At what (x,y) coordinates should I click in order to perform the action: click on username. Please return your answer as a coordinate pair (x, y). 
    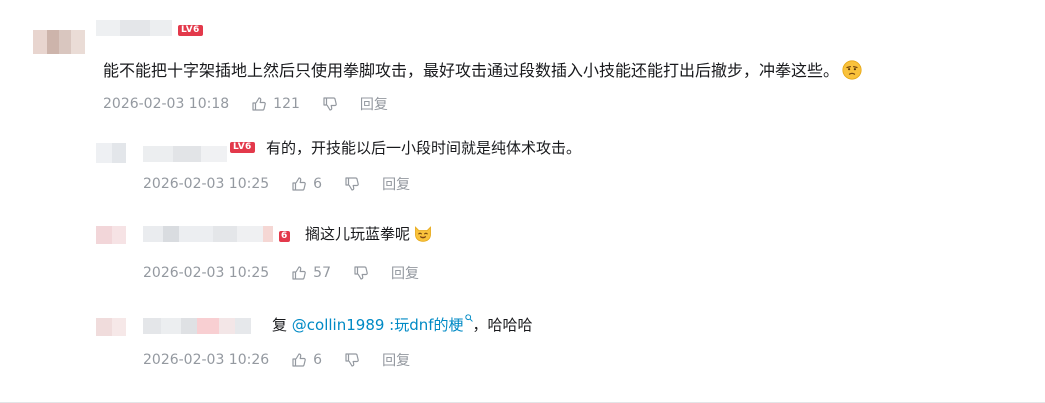
    Looking at the image, I should click on (134, 28).